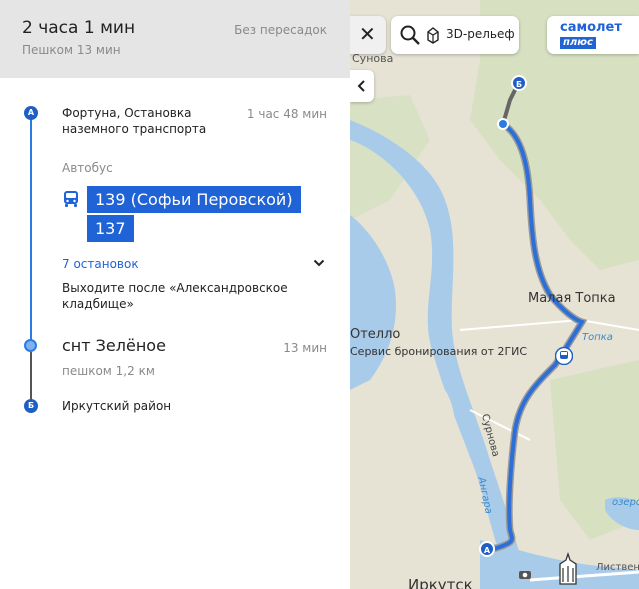 Image resolution: width=639 pixels, height=589 pixels. I want to click on samolet-plus-button: самолет плюс, so click(593, 35).